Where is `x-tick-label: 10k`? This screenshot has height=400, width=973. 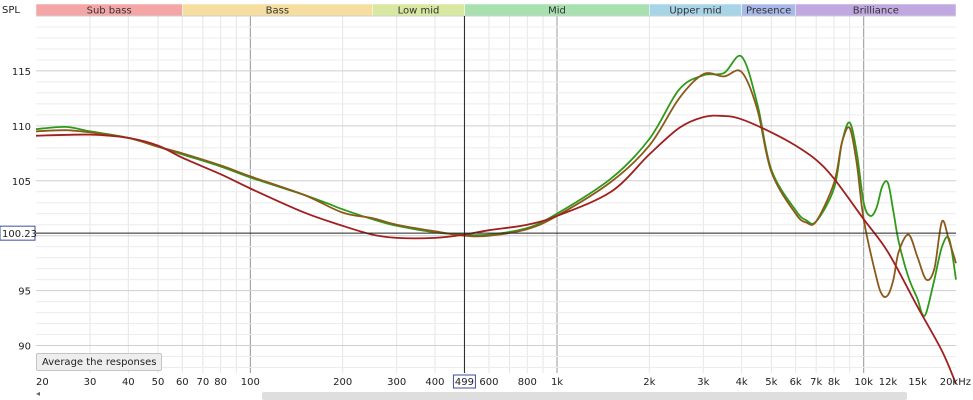
x-tick-label: 10k is located at coordinates (863, 382).